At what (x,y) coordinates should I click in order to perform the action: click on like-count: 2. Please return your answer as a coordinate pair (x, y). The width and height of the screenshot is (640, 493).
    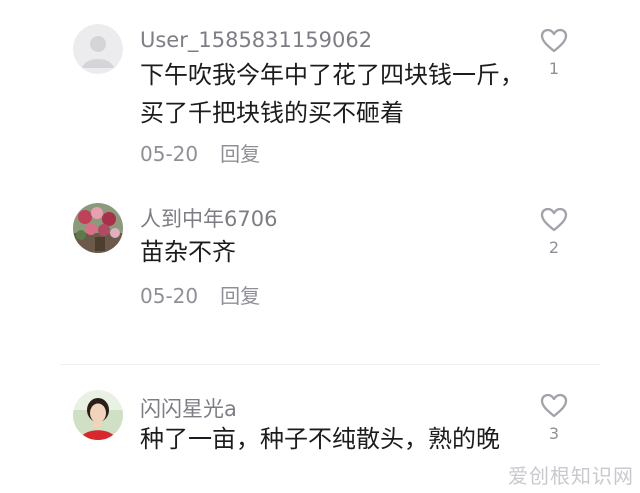
    Looking at the image, I should click on (554, 247).